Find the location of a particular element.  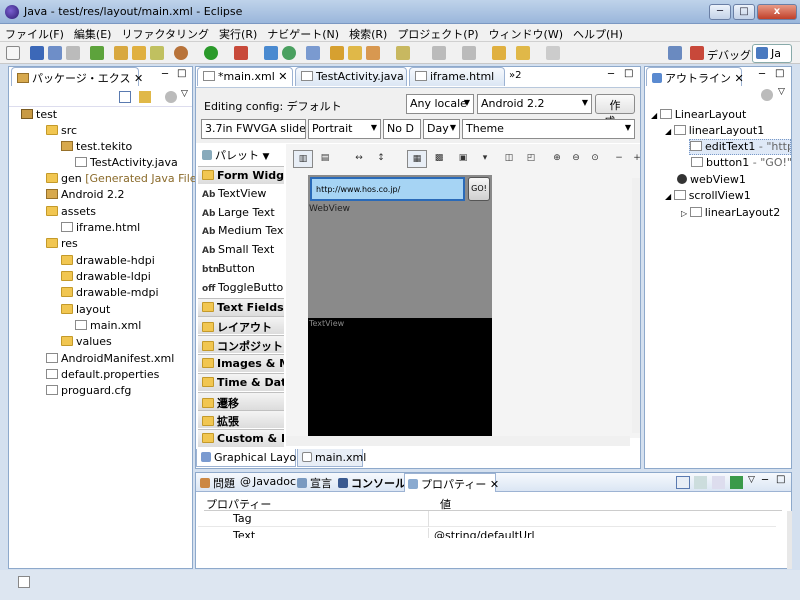

menu-run: 実行(R) is located at coordinates (238, 33).